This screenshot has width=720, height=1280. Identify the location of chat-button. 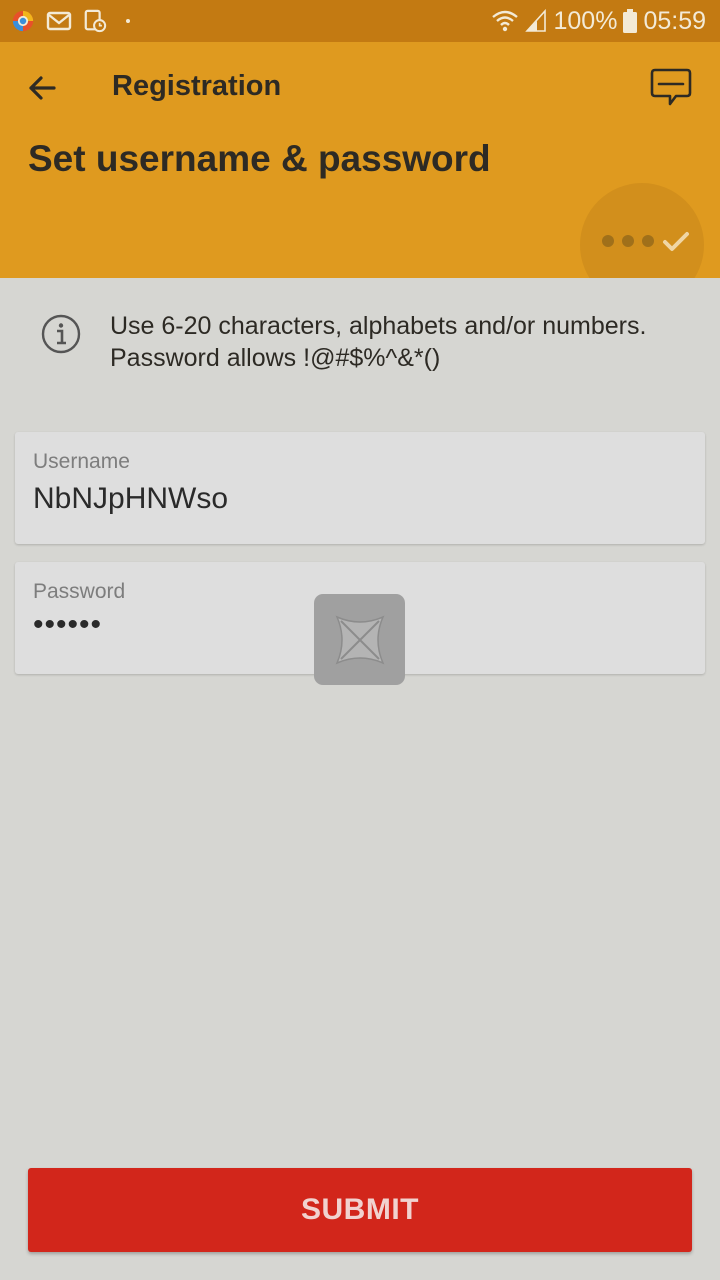
(671, 88).